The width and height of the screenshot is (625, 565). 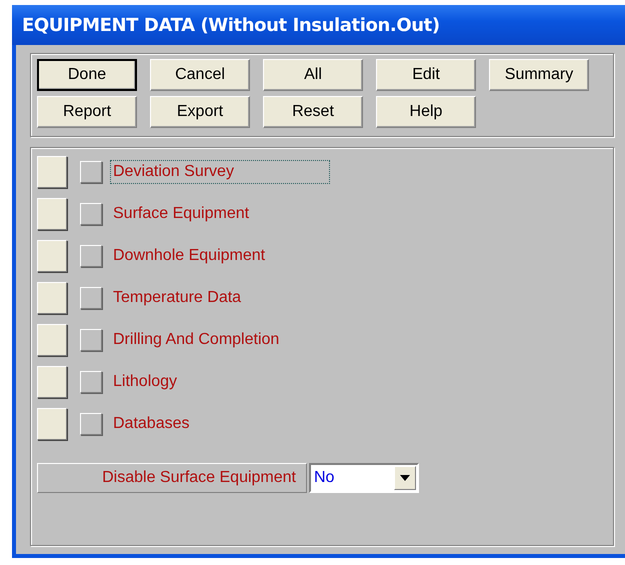 What do you see at coordinates (181, 214) in the screenshot?
I see `section-label: Surface Equipment` at bounding box center [181, 214].